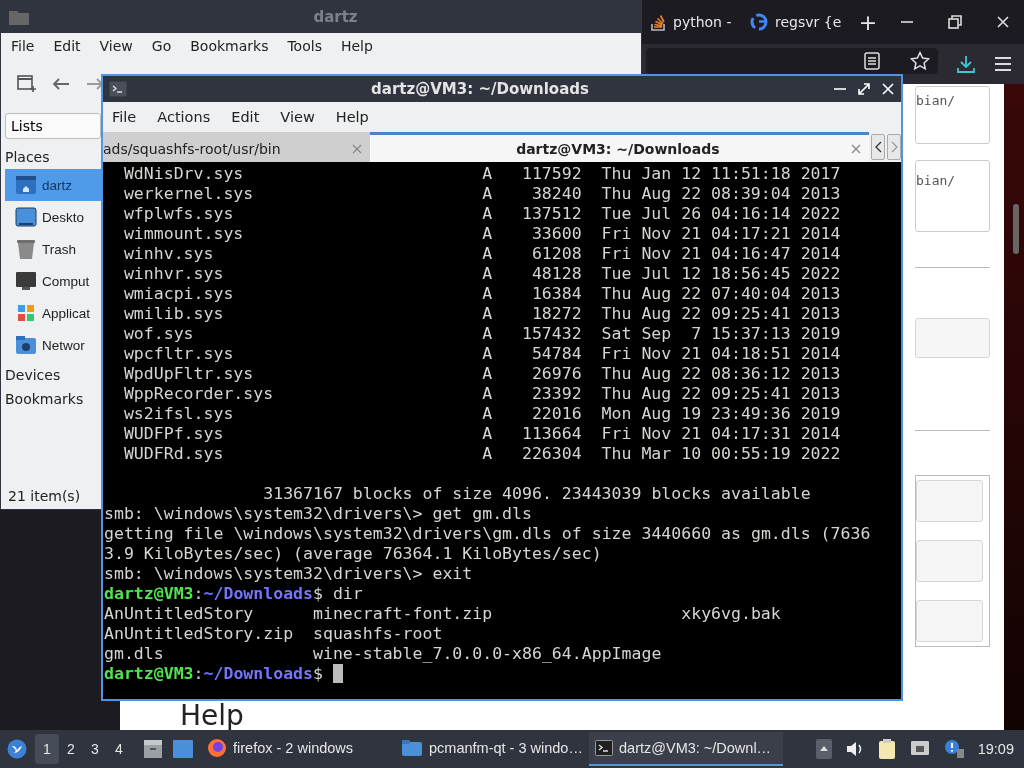  I want to click on file-date: Tue Jul 26 04:16:14 2022, so click(721, 214).